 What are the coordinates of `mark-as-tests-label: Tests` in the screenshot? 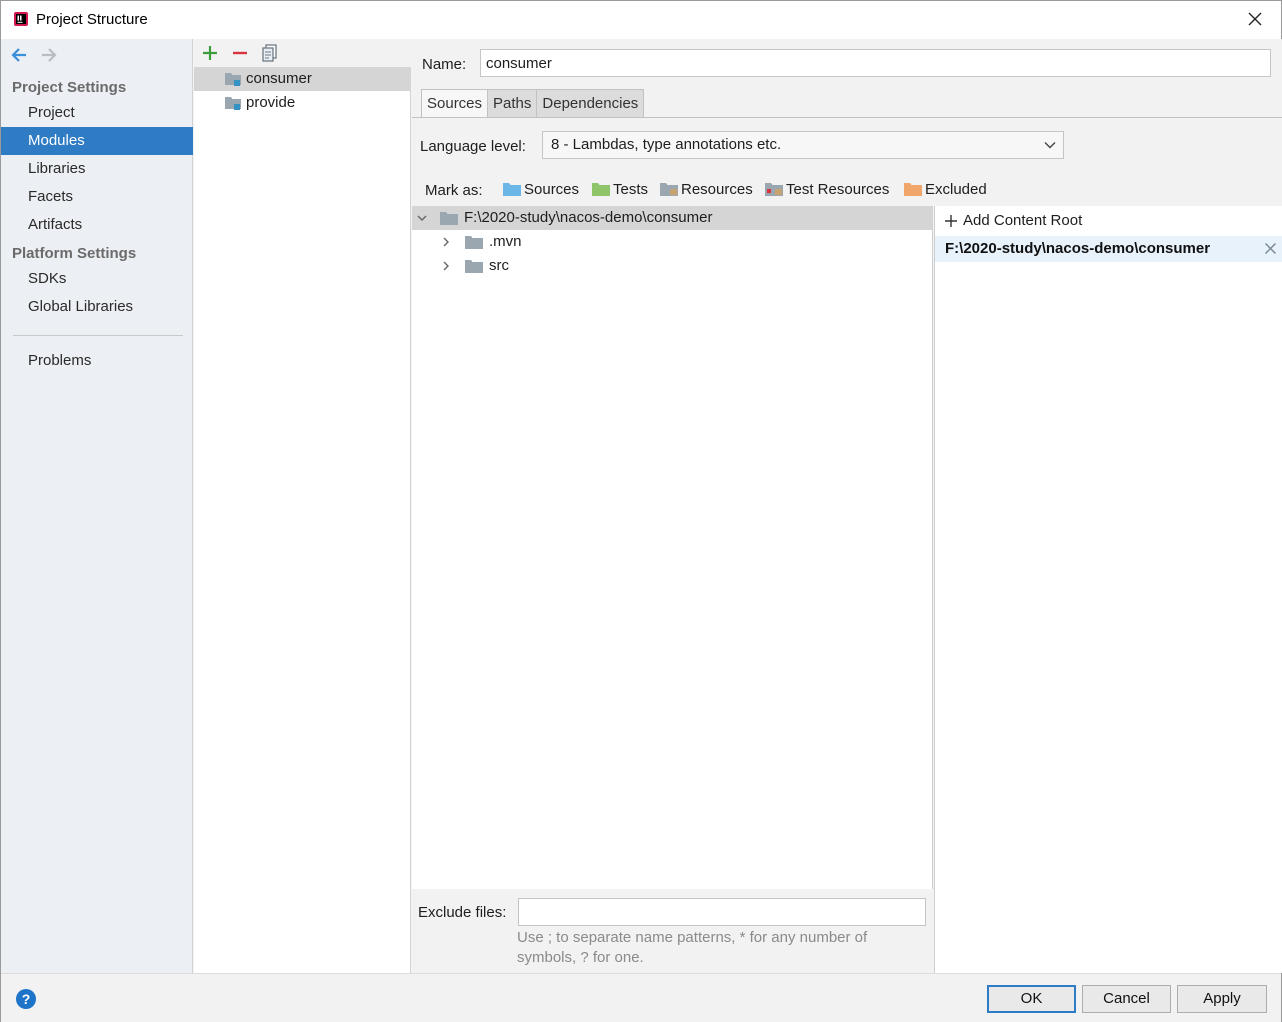 It's located at (631, 189).